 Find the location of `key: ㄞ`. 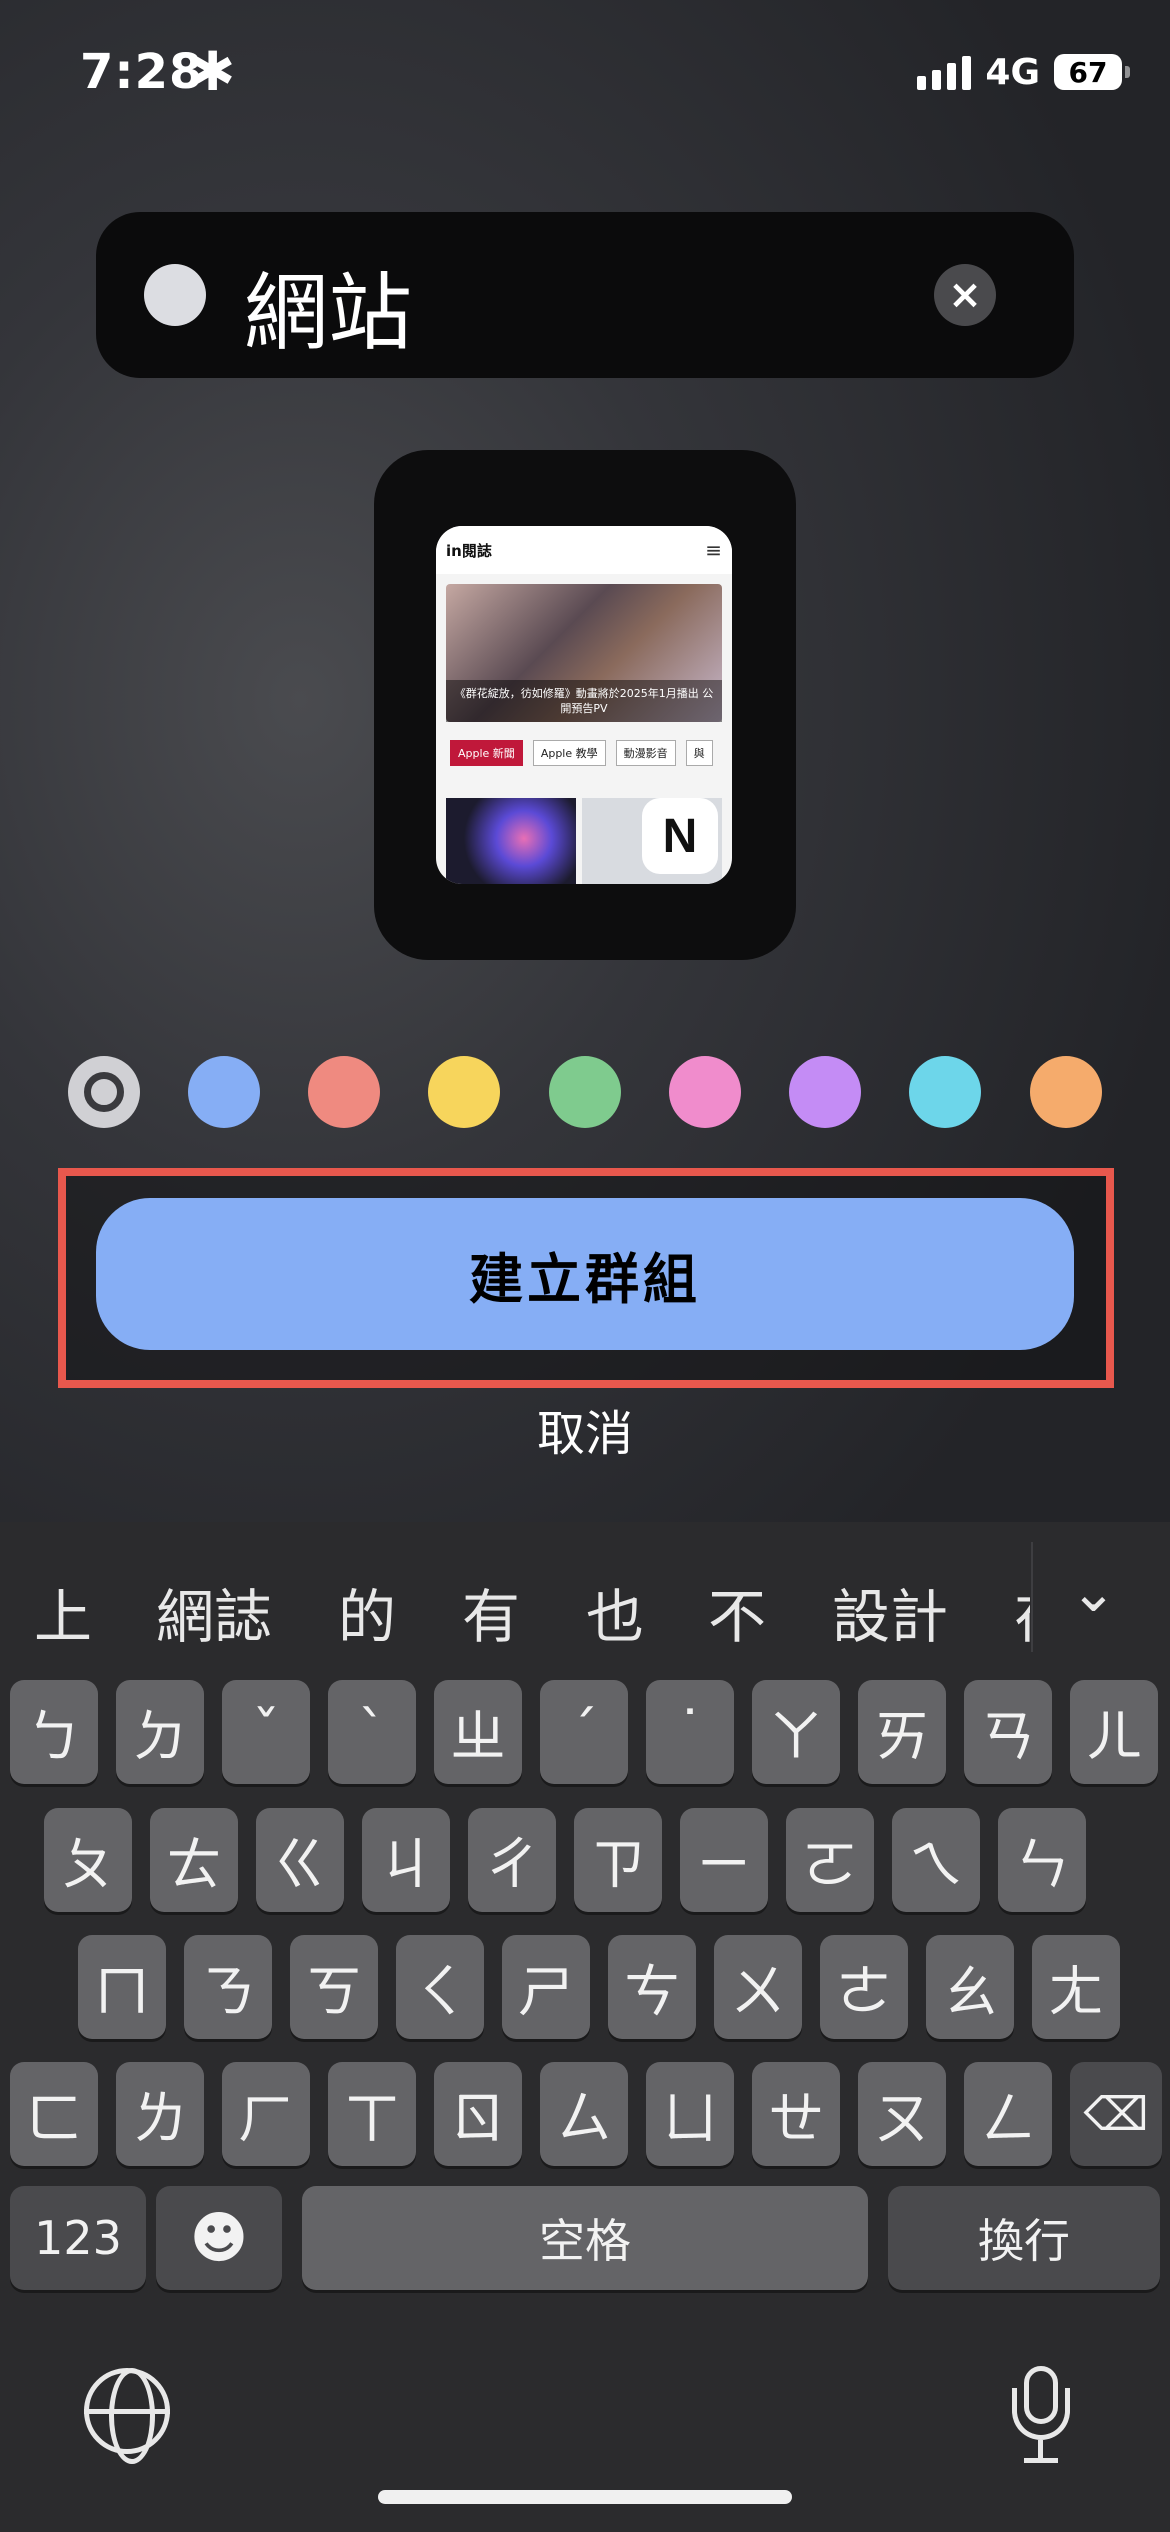

key: ㄞ is located at coordinates (902, 1732).